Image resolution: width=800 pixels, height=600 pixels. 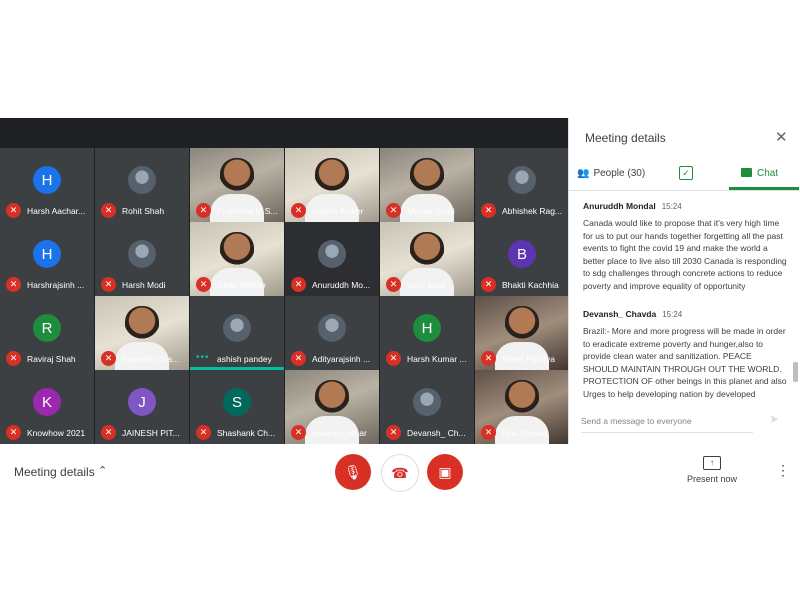 What do you see at coordinates (143, 211) in the screenshot?
I see `participant-name: Rohit Shah` at bounding box center [143, 211].